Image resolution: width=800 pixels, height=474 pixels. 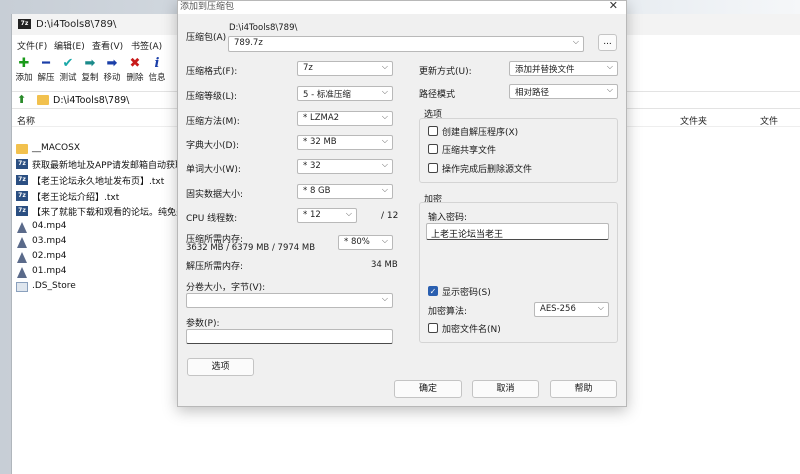 I want to click on extract-button: ━ 解压, so click(x=46, y=71).